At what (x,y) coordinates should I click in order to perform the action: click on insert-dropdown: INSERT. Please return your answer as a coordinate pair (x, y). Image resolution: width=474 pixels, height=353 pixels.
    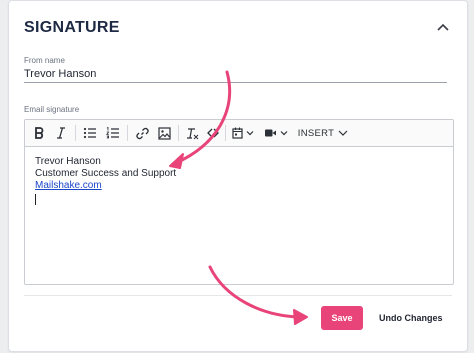
    Looking at the image, I should click on (323, 133).